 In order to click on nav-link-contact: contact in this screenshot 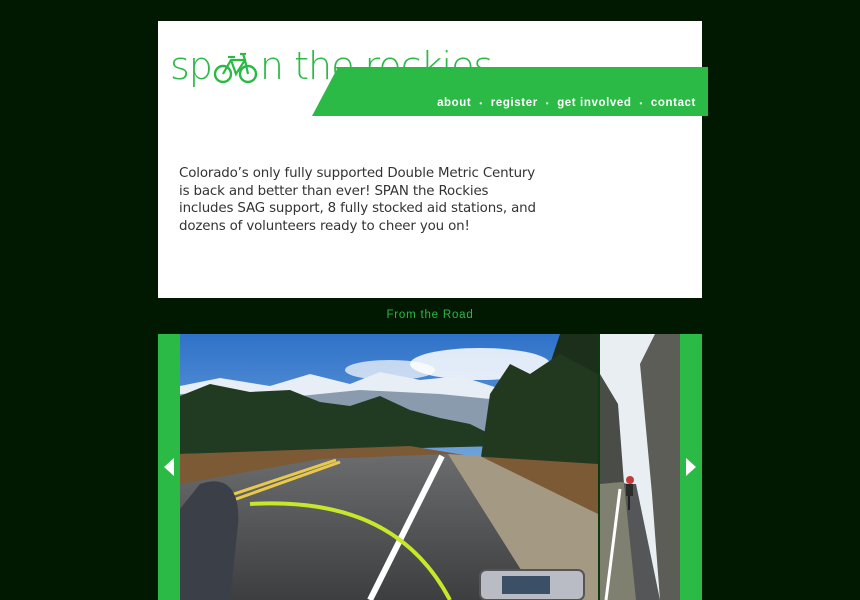, I will do `click(673, 103)`.